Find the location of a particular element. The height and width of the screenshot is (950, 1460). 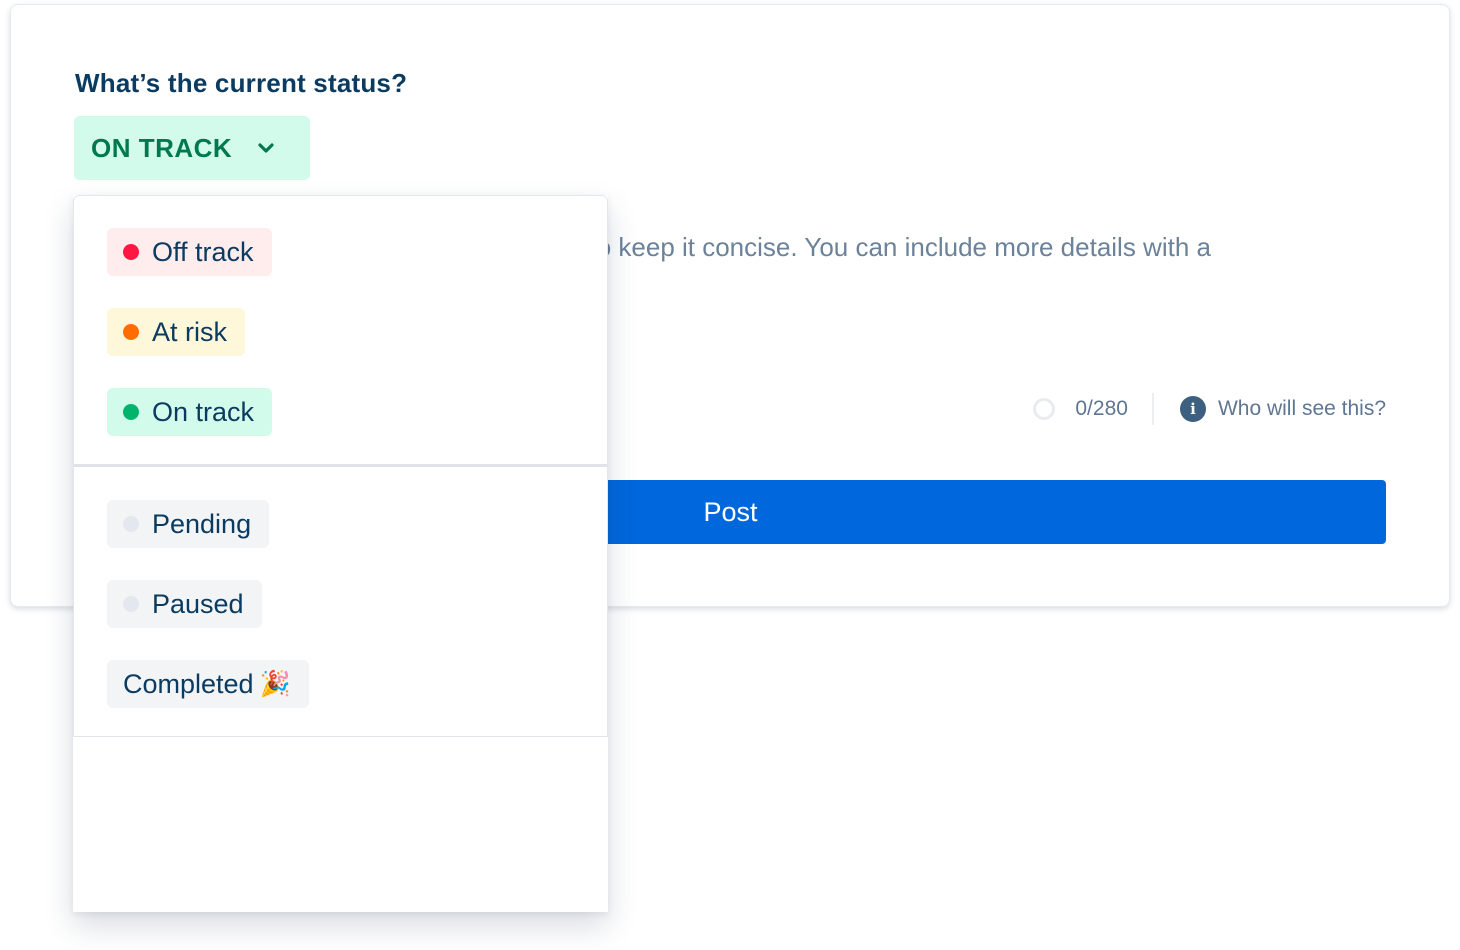

status-option-pending: Pending is located at coordinates (188, 524).